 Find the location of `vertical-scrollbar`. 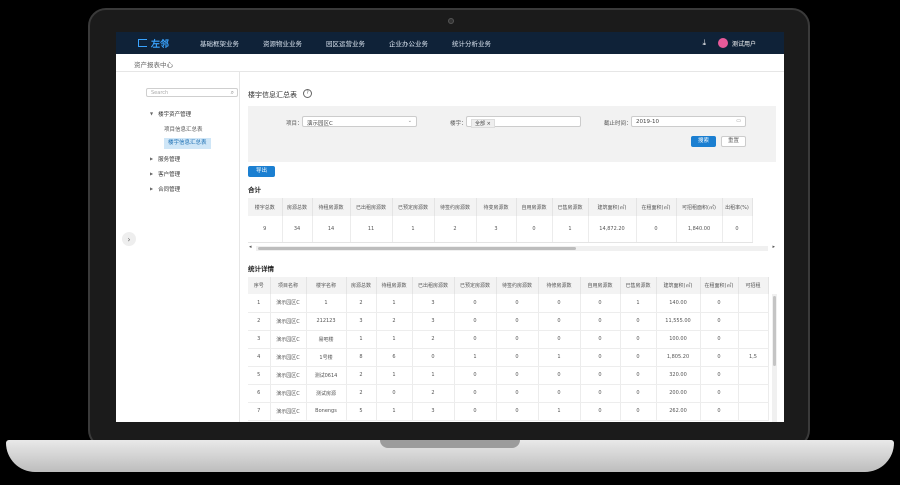

vertical-scrollbar is located at coordinates (774, 358).